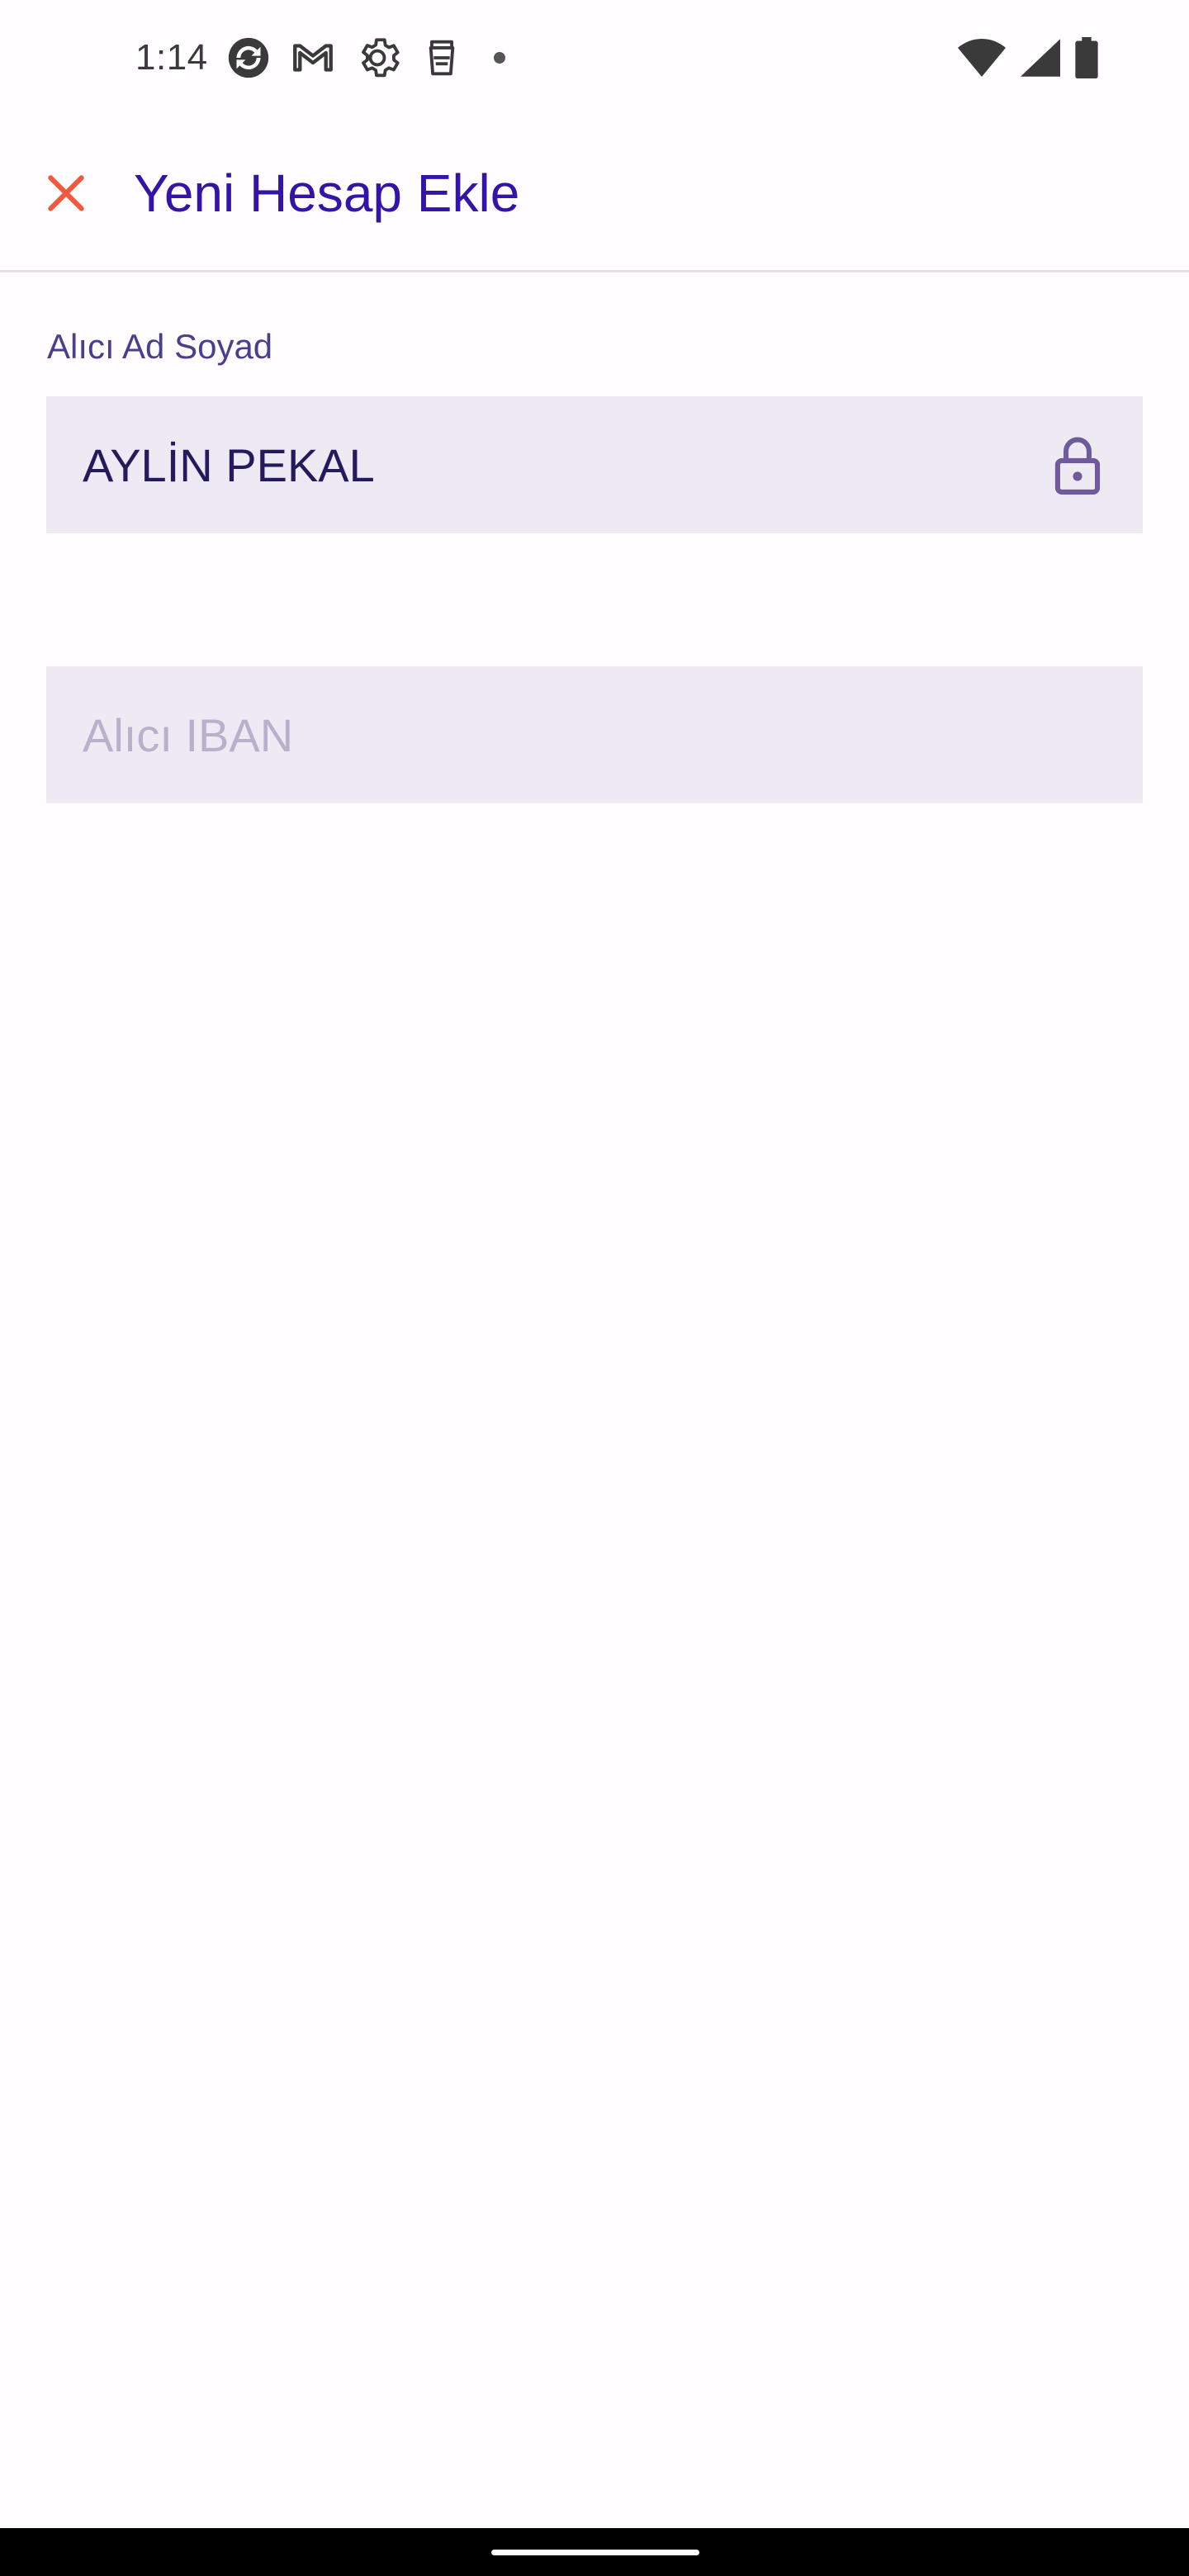 The width and height of the screenshot is (1189, 2576). I want to click on notification-icons, so click(365, 58).